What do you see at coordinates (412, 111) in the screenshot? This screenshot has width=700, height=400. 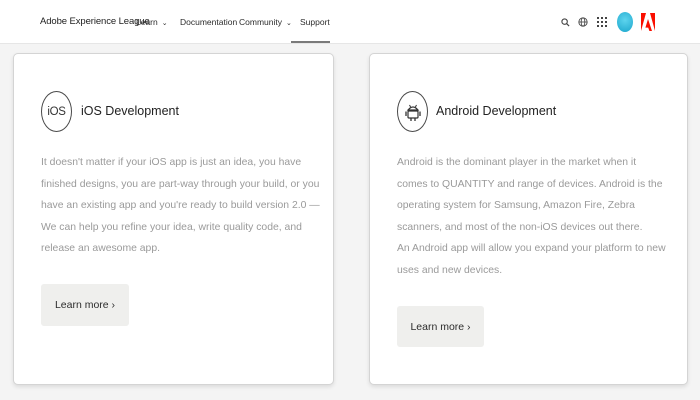 I see `android-icon` at bounding box center [412, 111].